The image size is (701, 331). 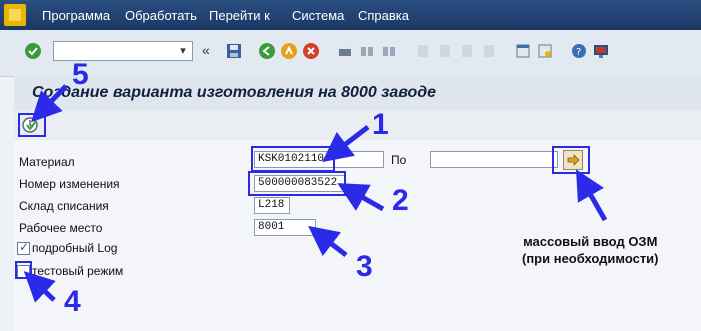 What do you see at coordinates (590, 241) in the screenshot?
I see `annotation-note-line1: массовый ввод ОЗМ` at bounding box center [590, 241].